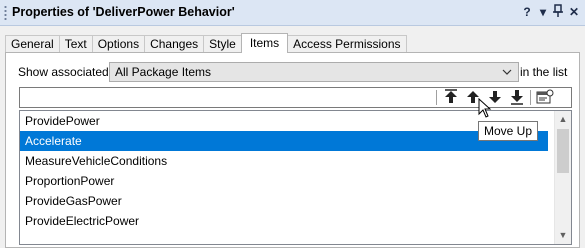 This screenshot has height=248, width=585. What do you see at coordinates (451, 97) in the screenshot?
I see `move-to-top-icon` at bounding box center [451, 97].